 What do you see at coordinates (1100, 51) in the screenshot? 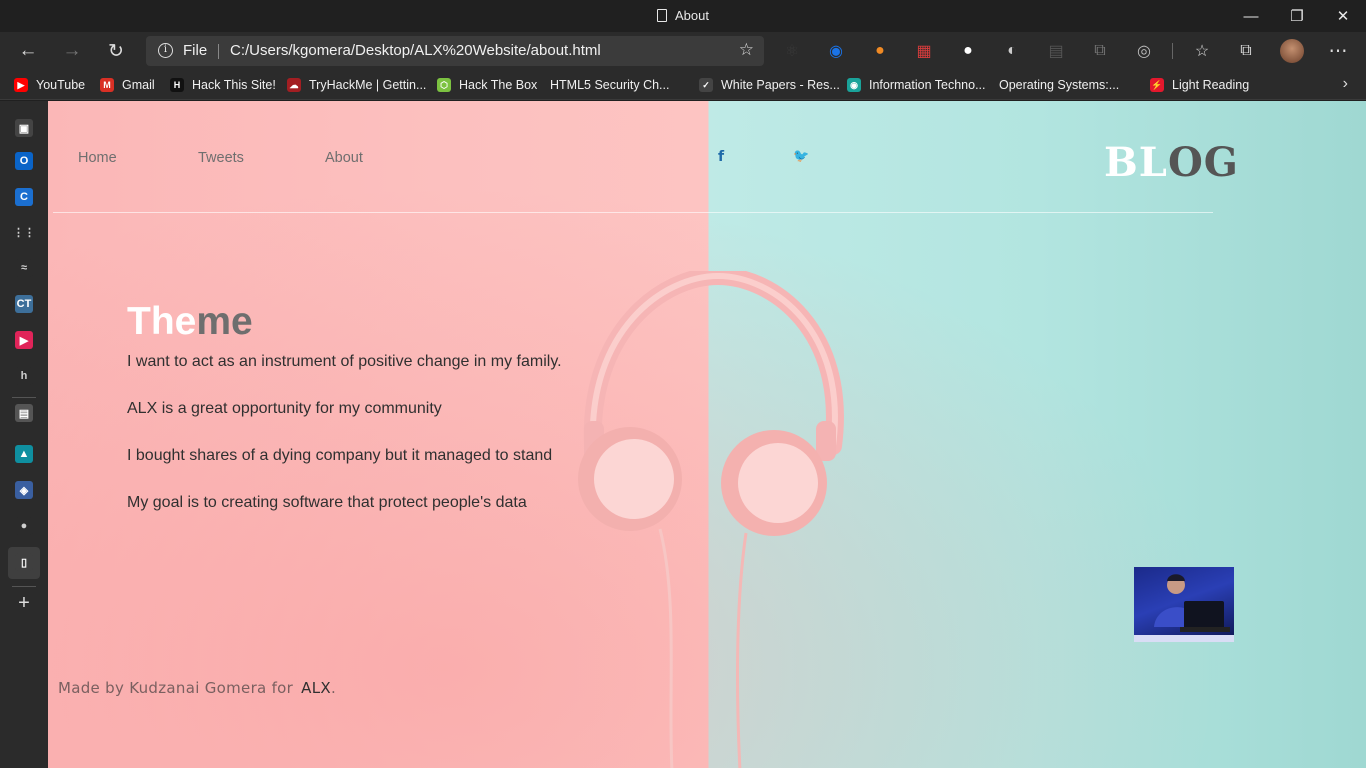
I see `ext-pages-icon: ⧉` at bounding box center [1100, 51].